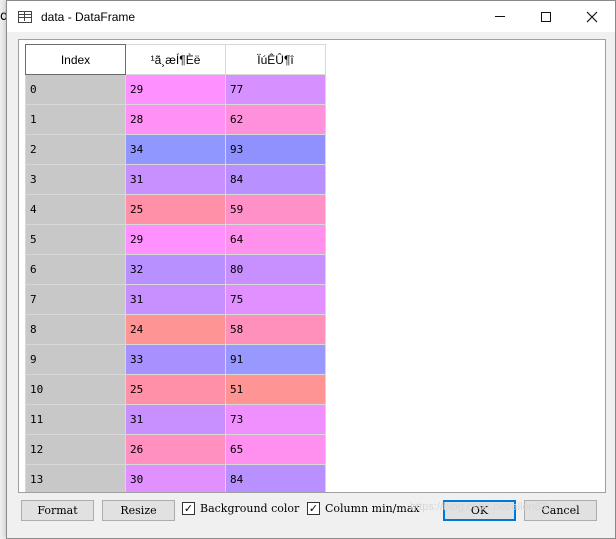 The width and height of the screenshot is (616, 539). Describe the element at coordinates (75, 209) in the screenshot. I see `row-index-cell: 4` at that location.